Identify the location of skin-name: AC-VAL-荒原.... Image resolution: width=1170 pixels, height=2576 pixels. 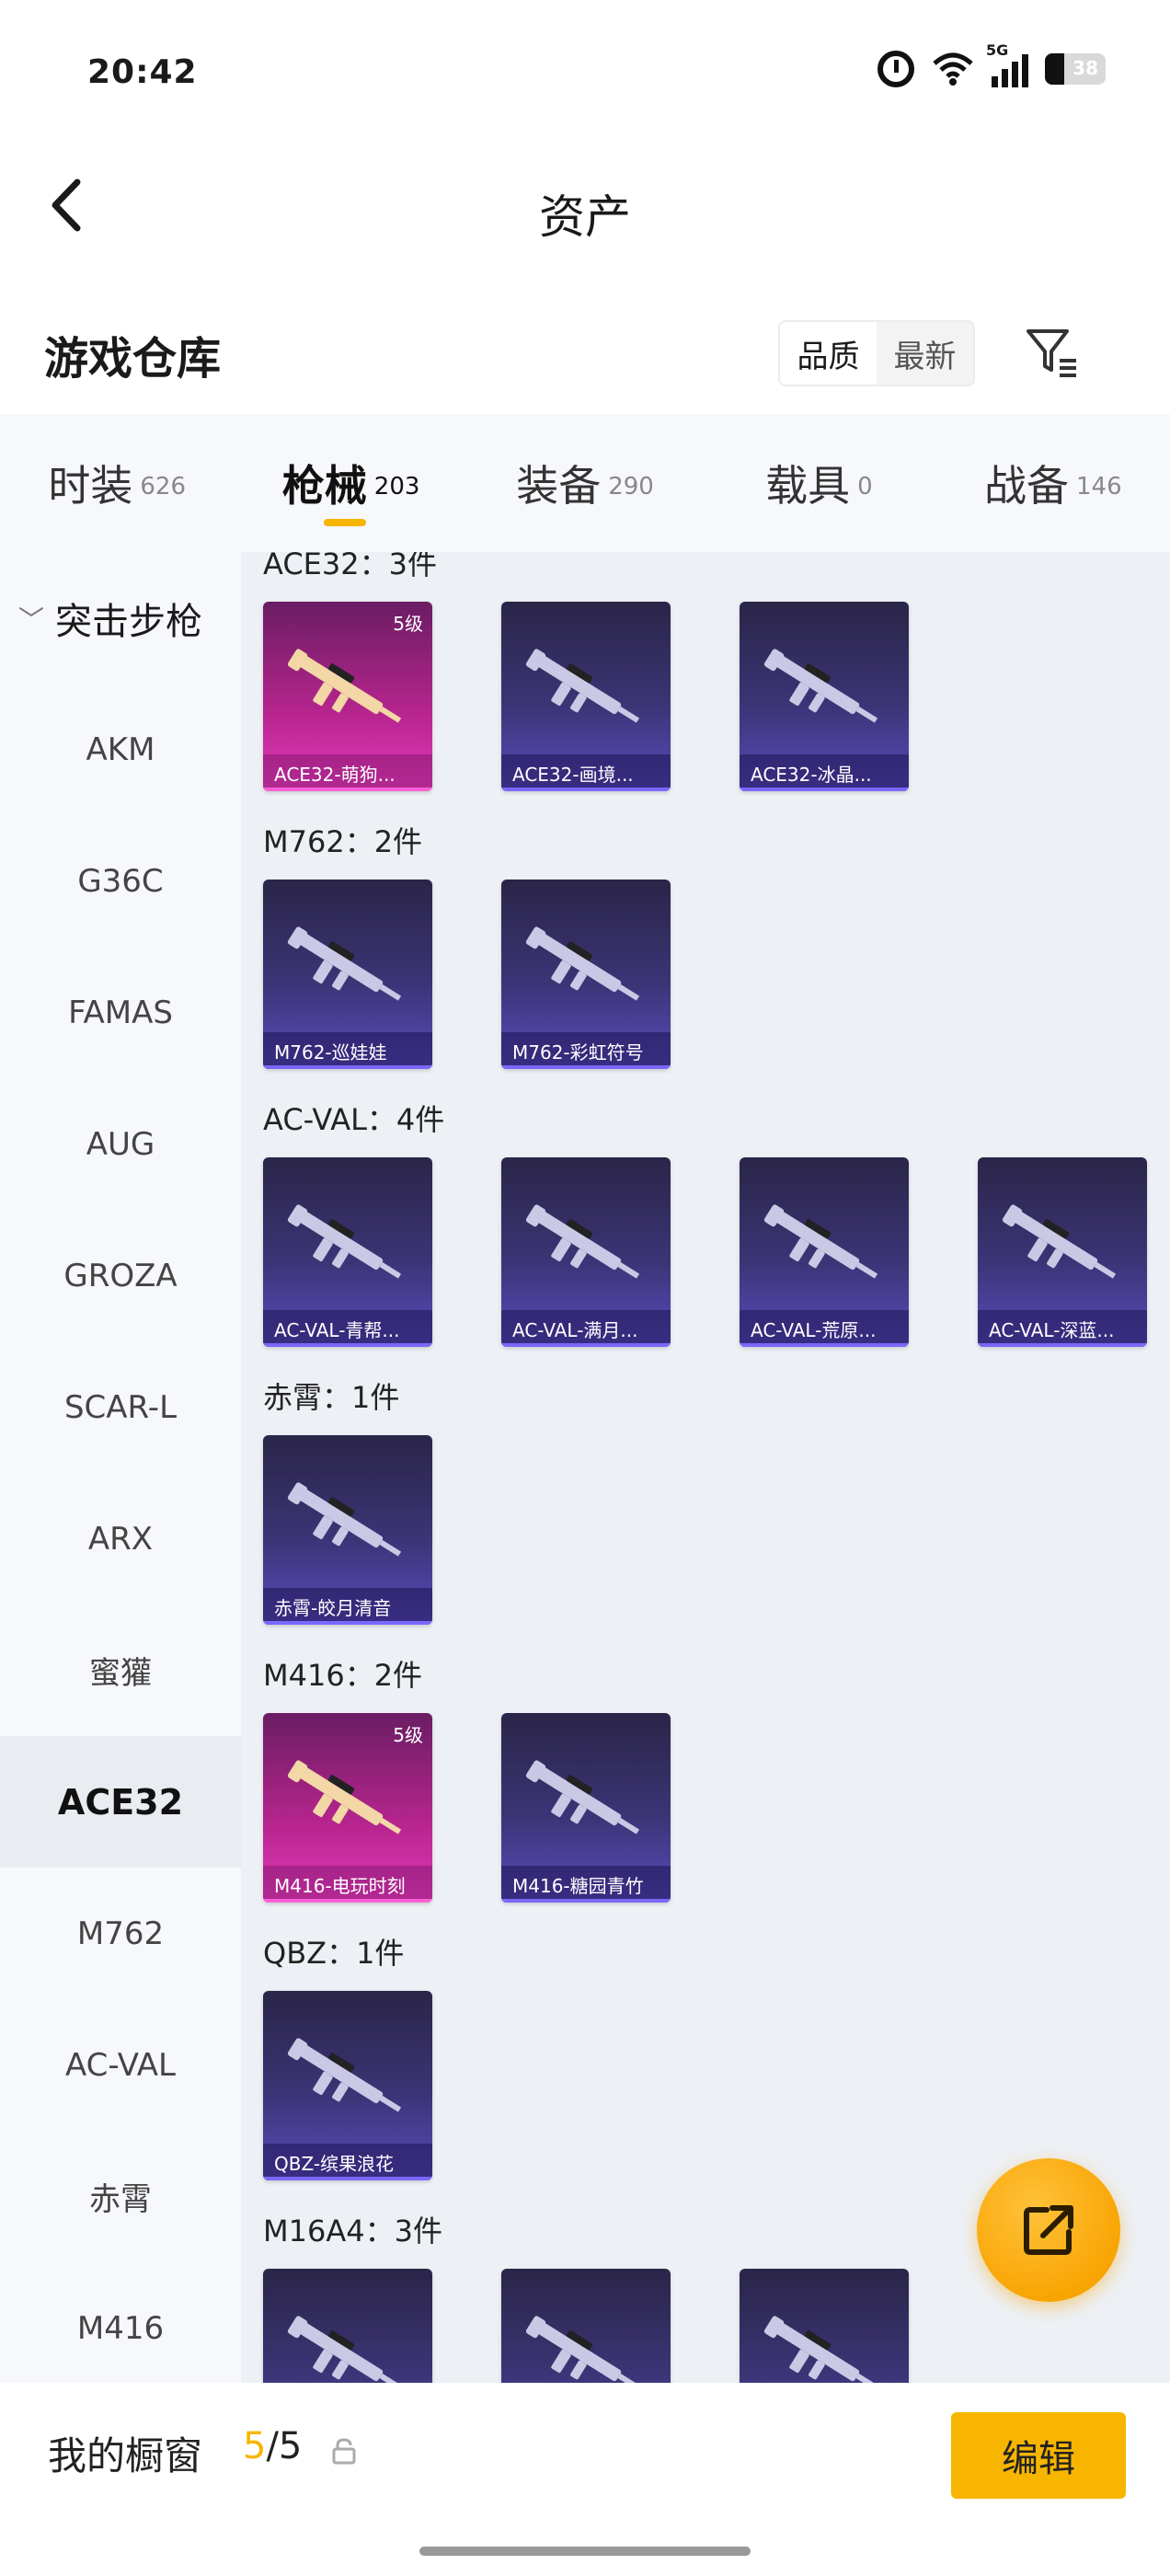
(824, 1328).